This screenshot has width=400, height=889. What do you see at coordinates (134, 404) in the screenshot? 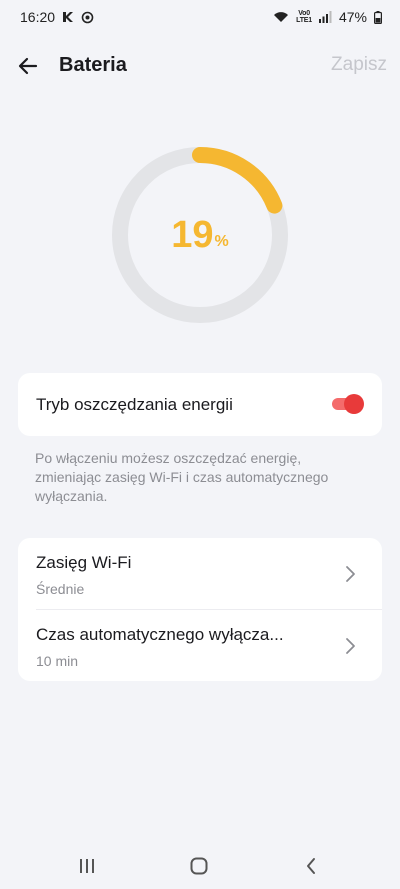
I see `power-saving-label: Tryb oszczędzania energii` at bounding box center [134, 404].